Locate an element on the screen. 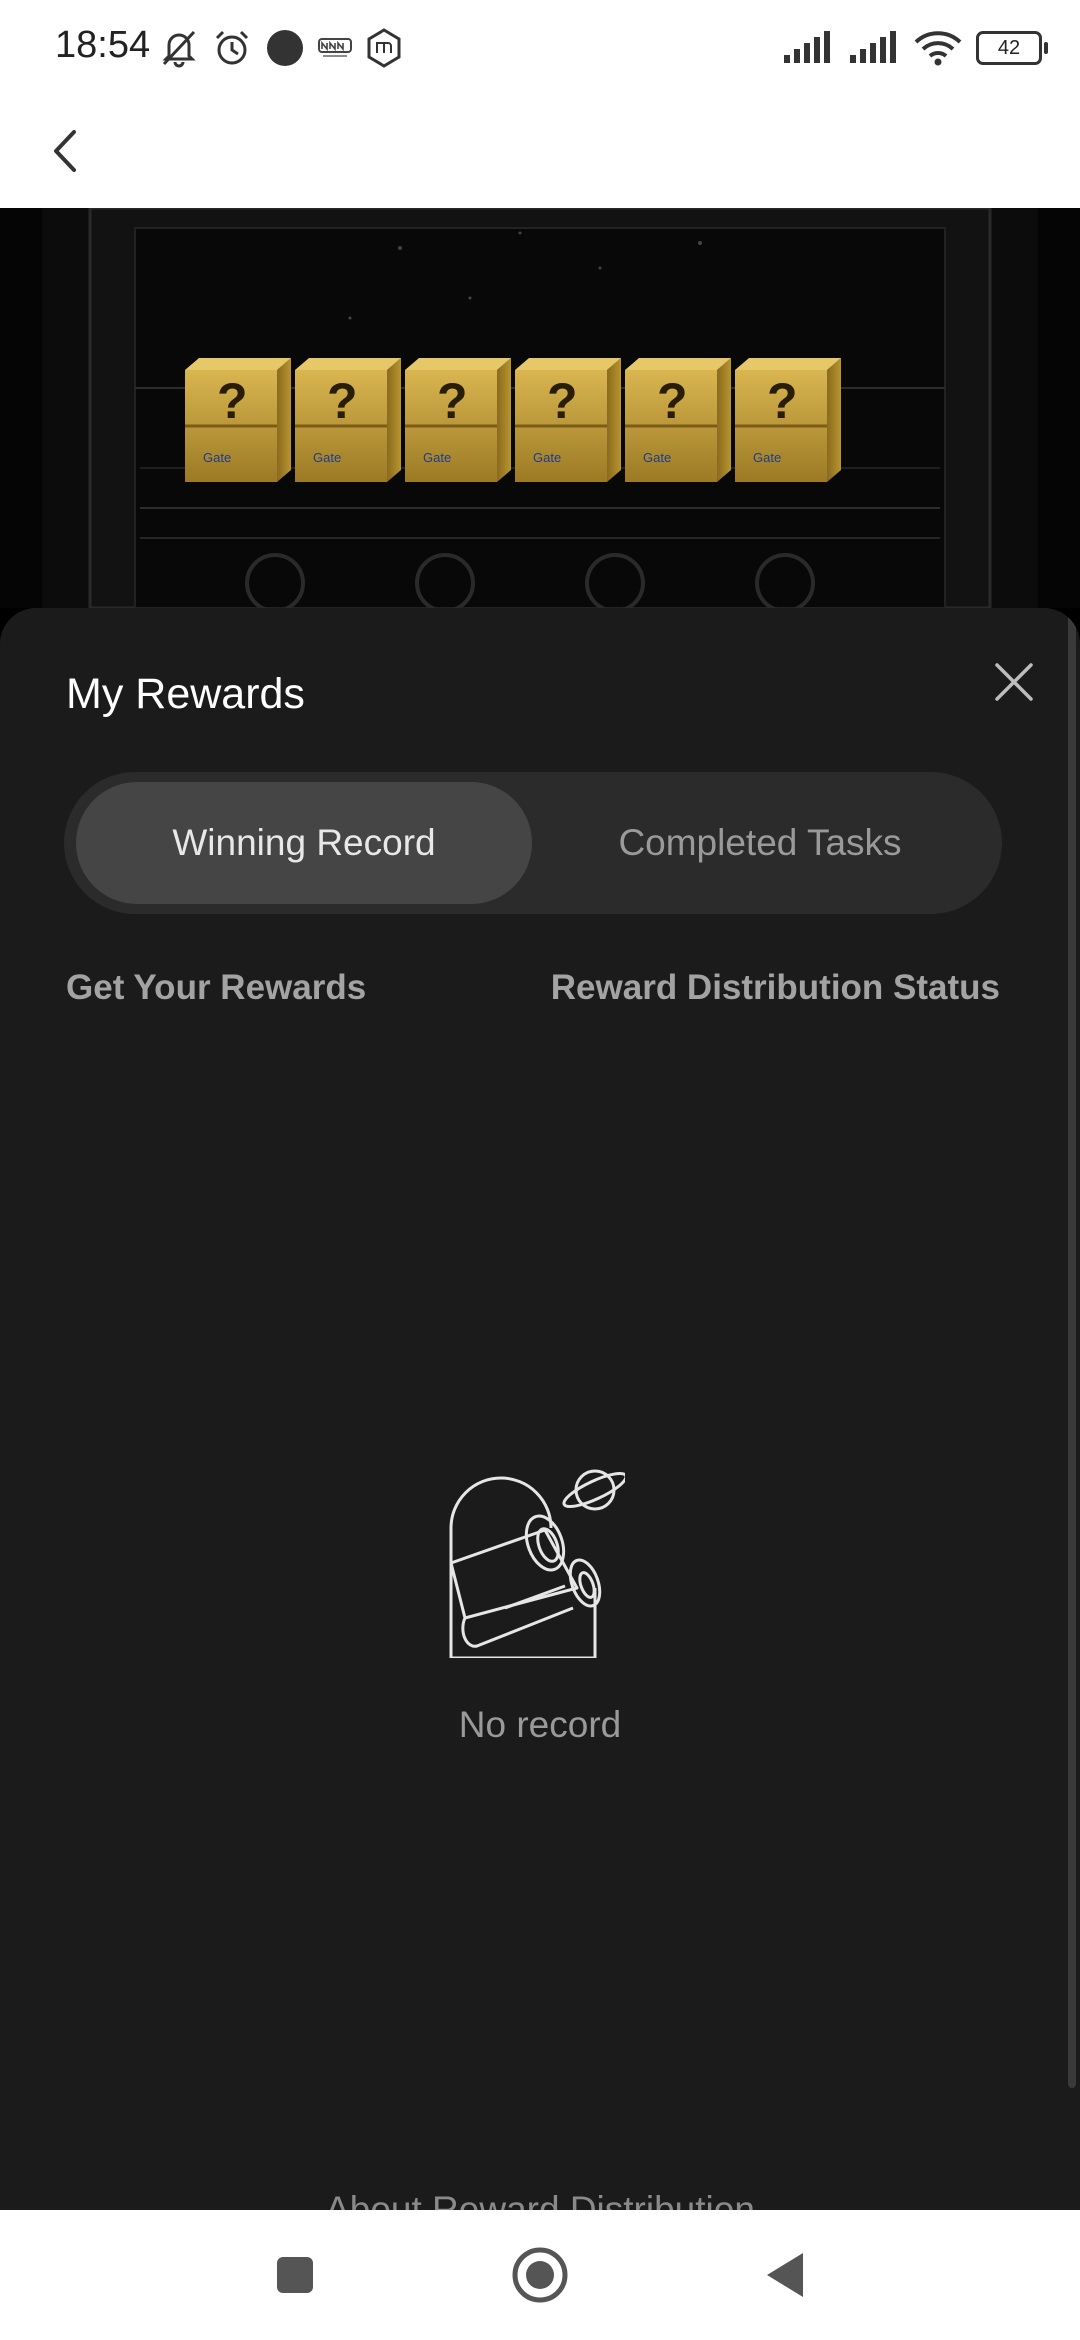 The image size is (1080, 2340). wifi-icon is located at coordinates (938, 48).